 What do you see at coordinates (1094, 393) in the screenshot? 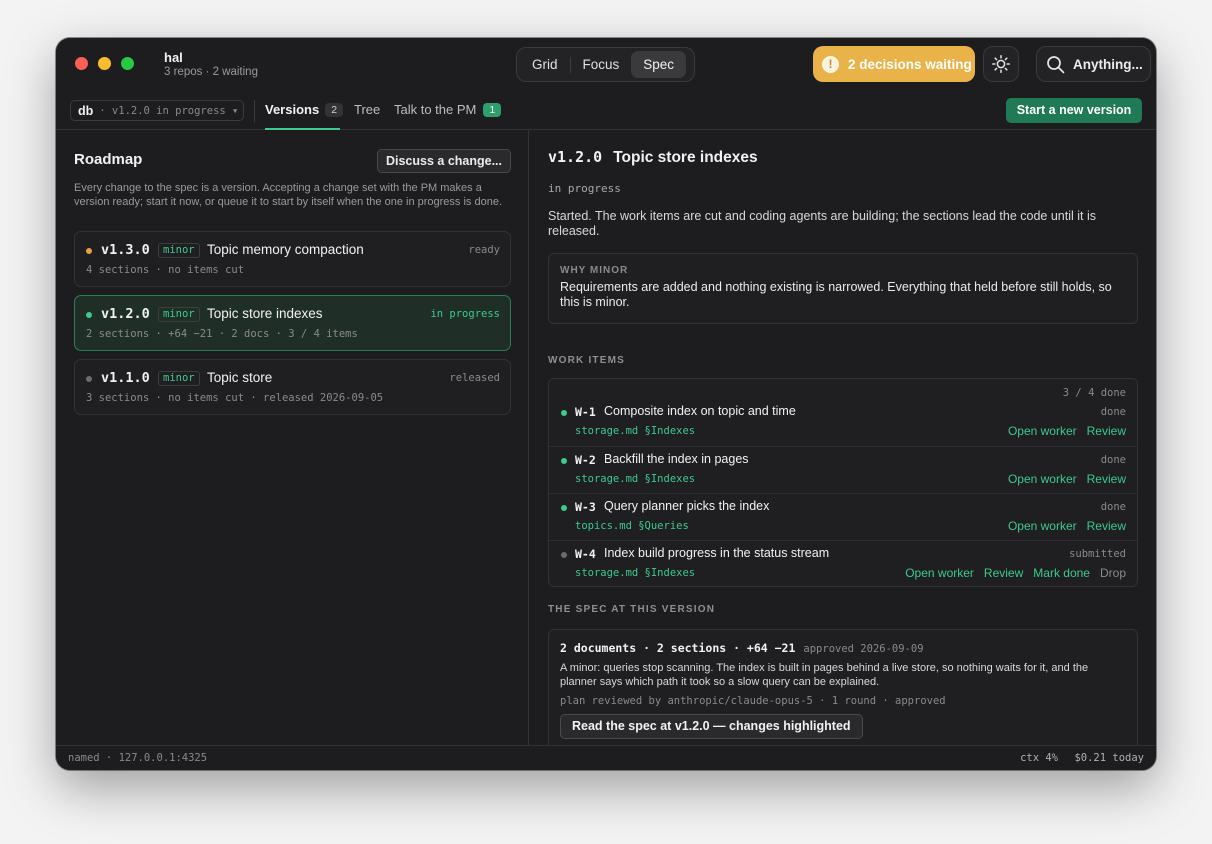
I see `work-done-count: 3 / 4 done` at bounding box center [1094, 393].